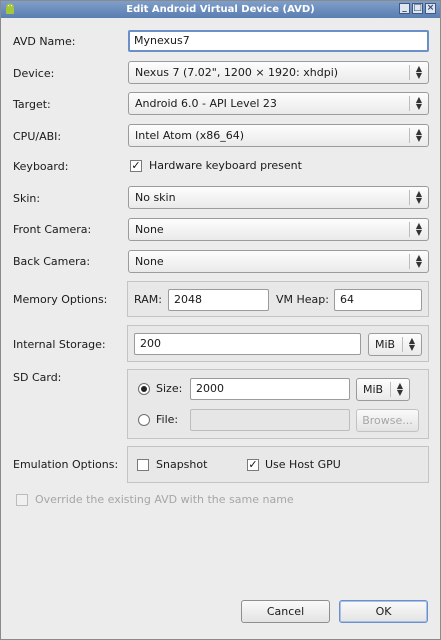 The width and height of the screenshot is (441, 640). I want to click on minimize-button: _, so click(404, 8).